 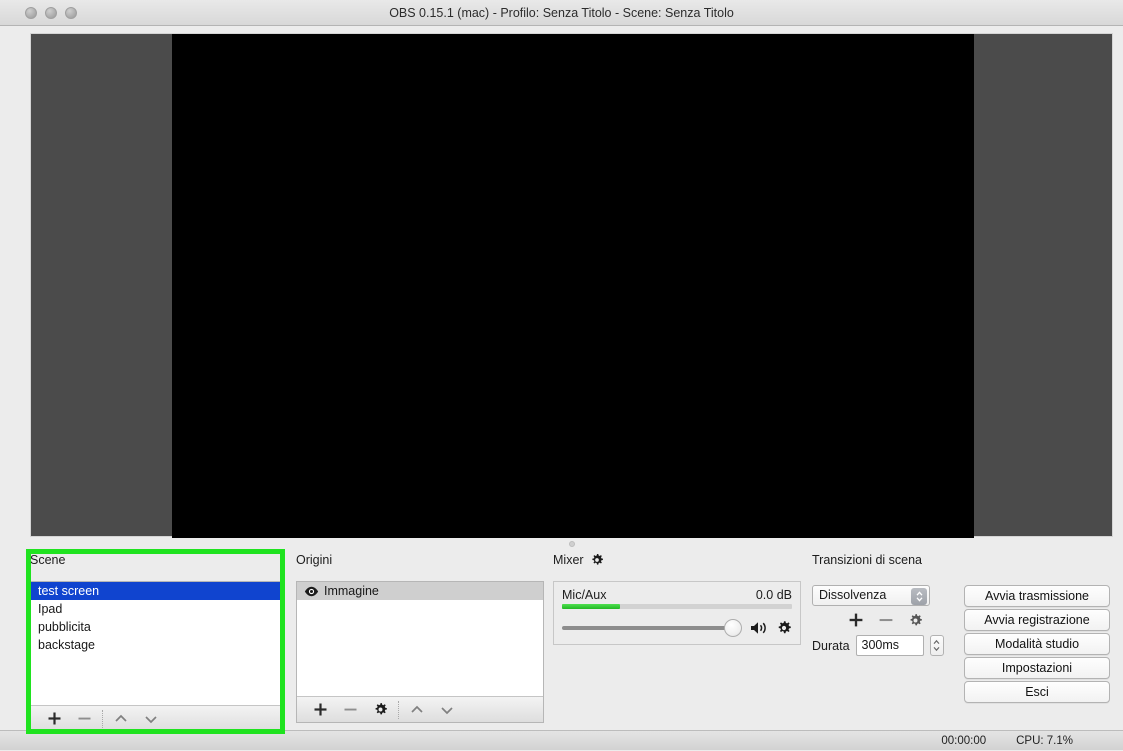 I want to click on volume-slider-handle, so click(x=733, y=628).